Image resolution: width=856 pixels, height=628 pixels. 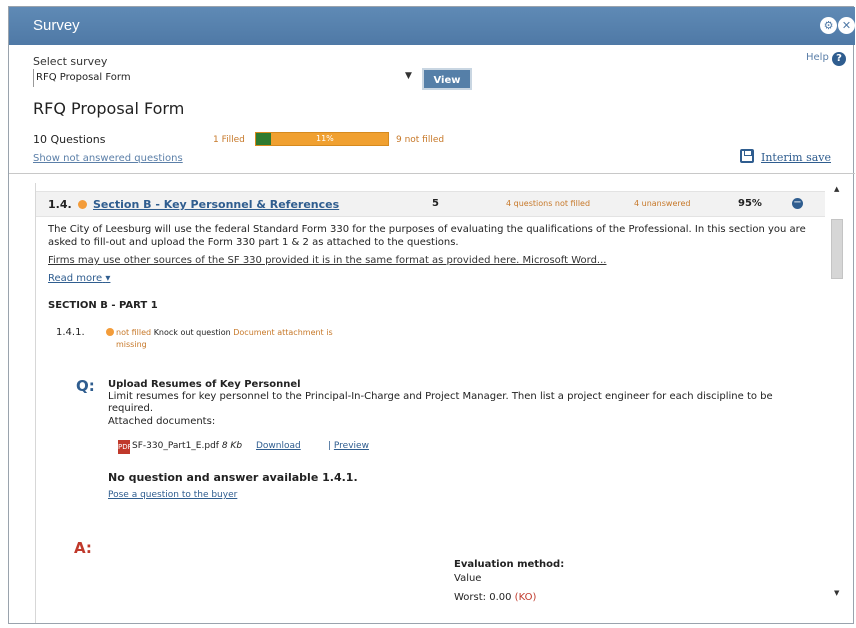 I want to click on section-question-count: 5, so click(x=435, y=203).